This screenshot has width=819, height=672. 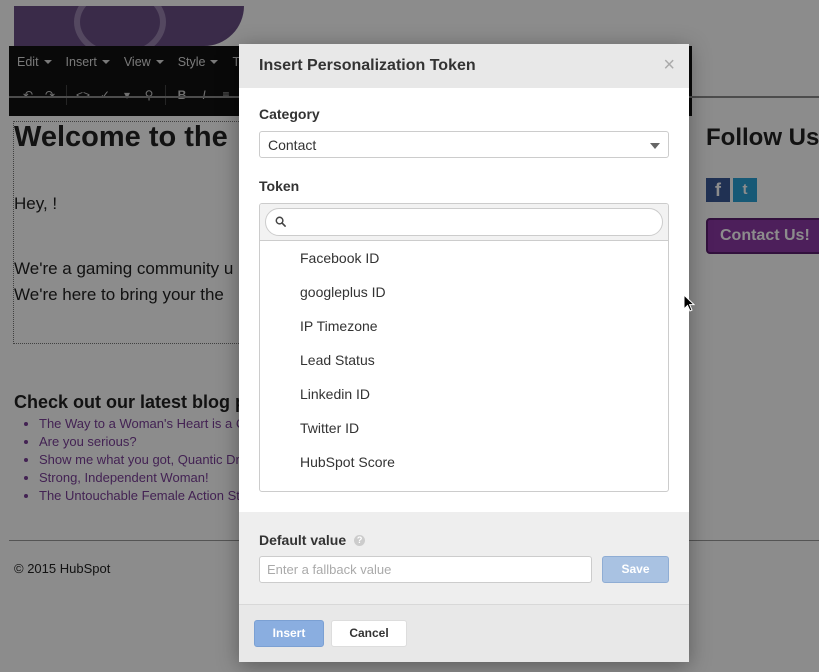 I want to click on token-option: Twitter ID, so click(x=464, y=428).